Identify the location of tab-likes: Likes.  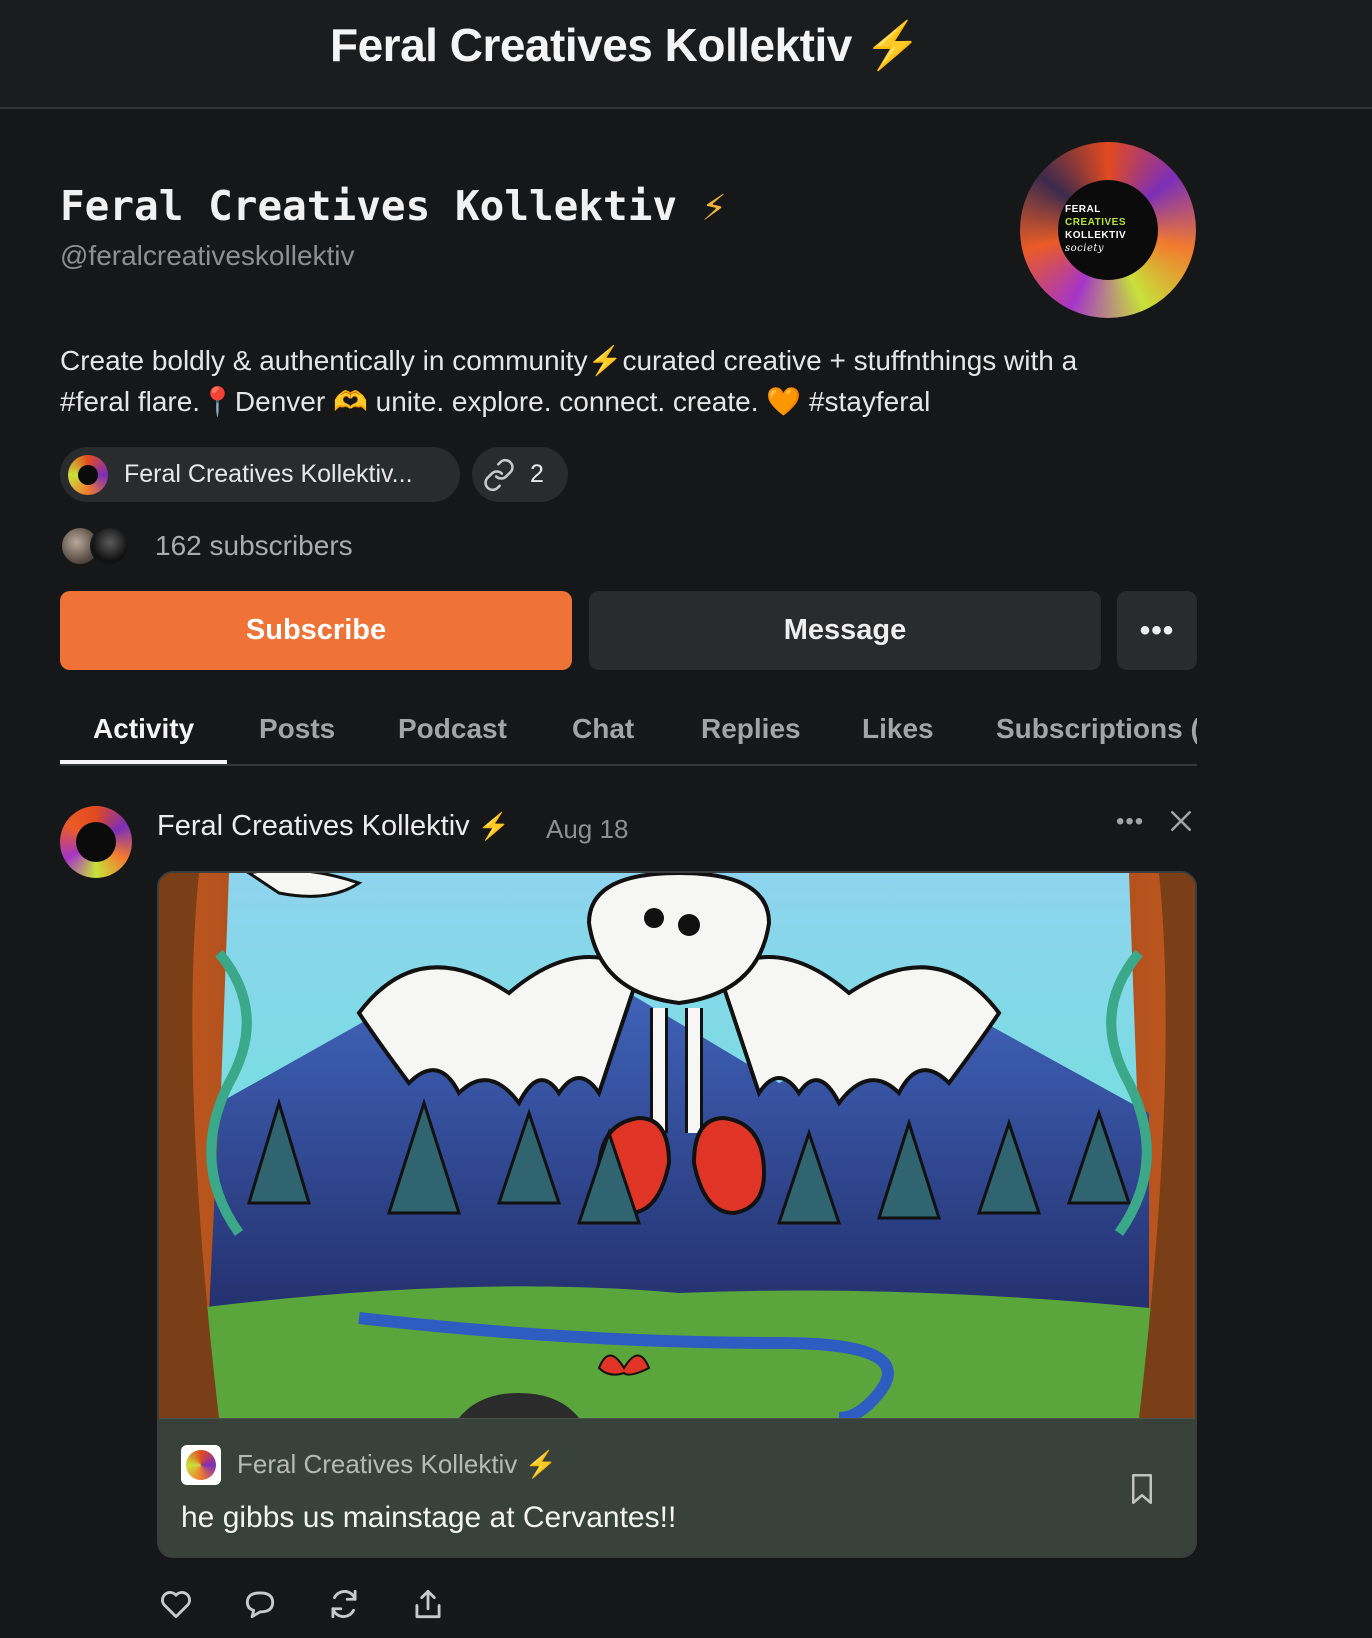
(898, 729).